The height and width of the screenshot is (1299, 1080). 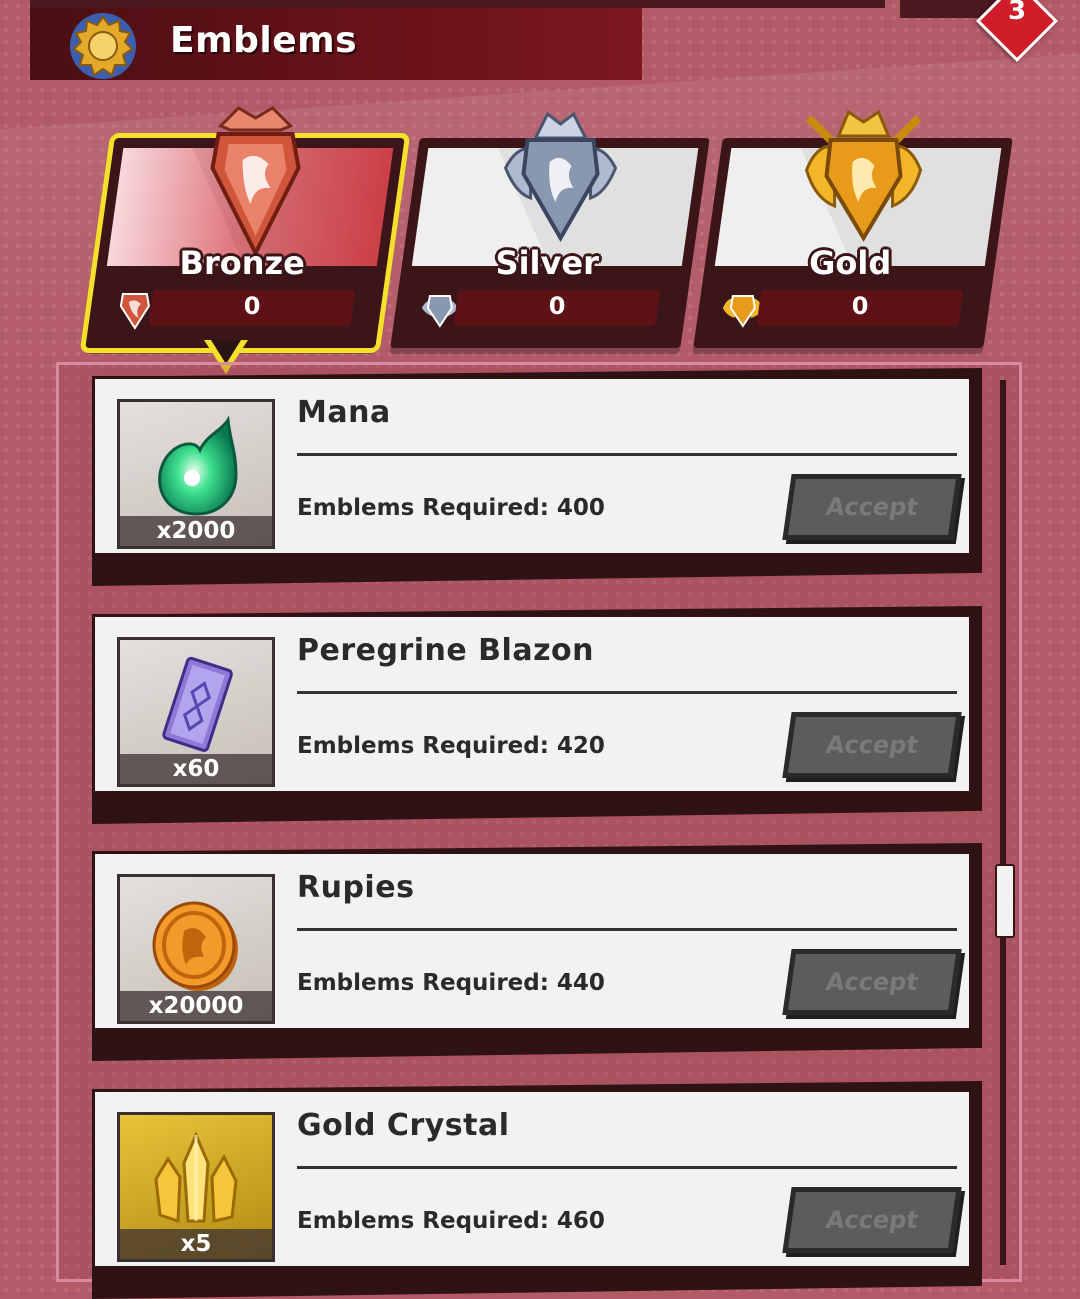 What do you see at coordinates (196, 531) in the screenshot?
I see `reward-quantity: x2000` at bounding box center [196, 531].